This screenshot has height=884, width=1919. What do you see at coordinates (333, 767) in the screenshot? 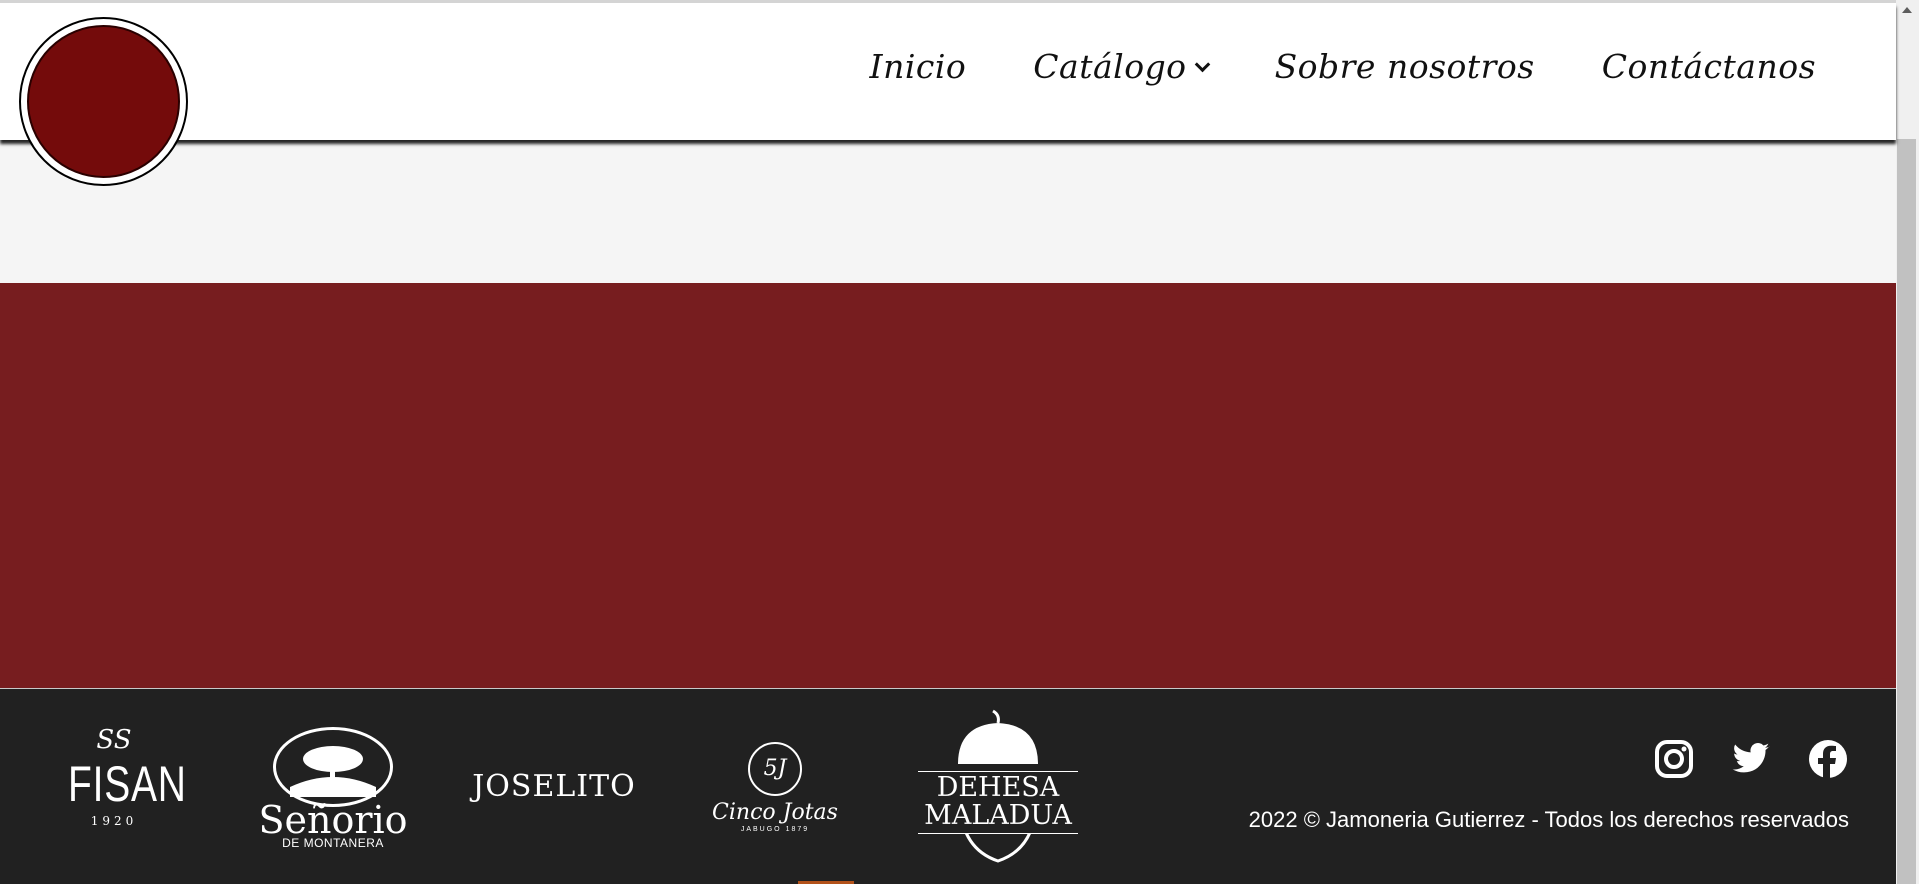
I see `tree-icon` at bounding box center [333, 767].